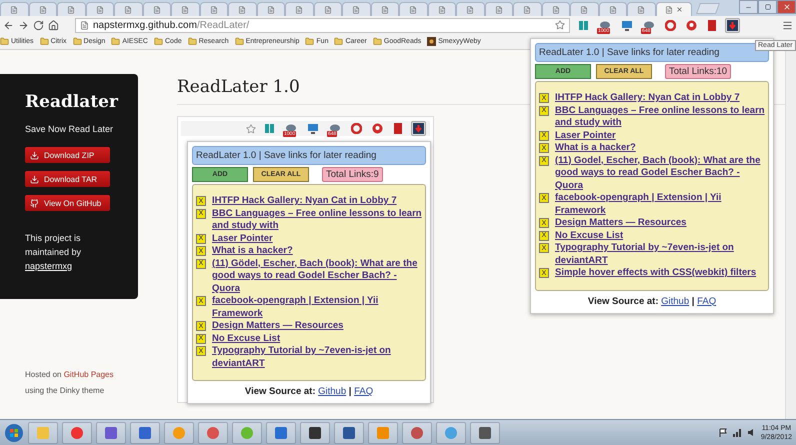 The height and width of the screenshot is (445, 796). I want to click on speaker-icon, so click(751, 432).